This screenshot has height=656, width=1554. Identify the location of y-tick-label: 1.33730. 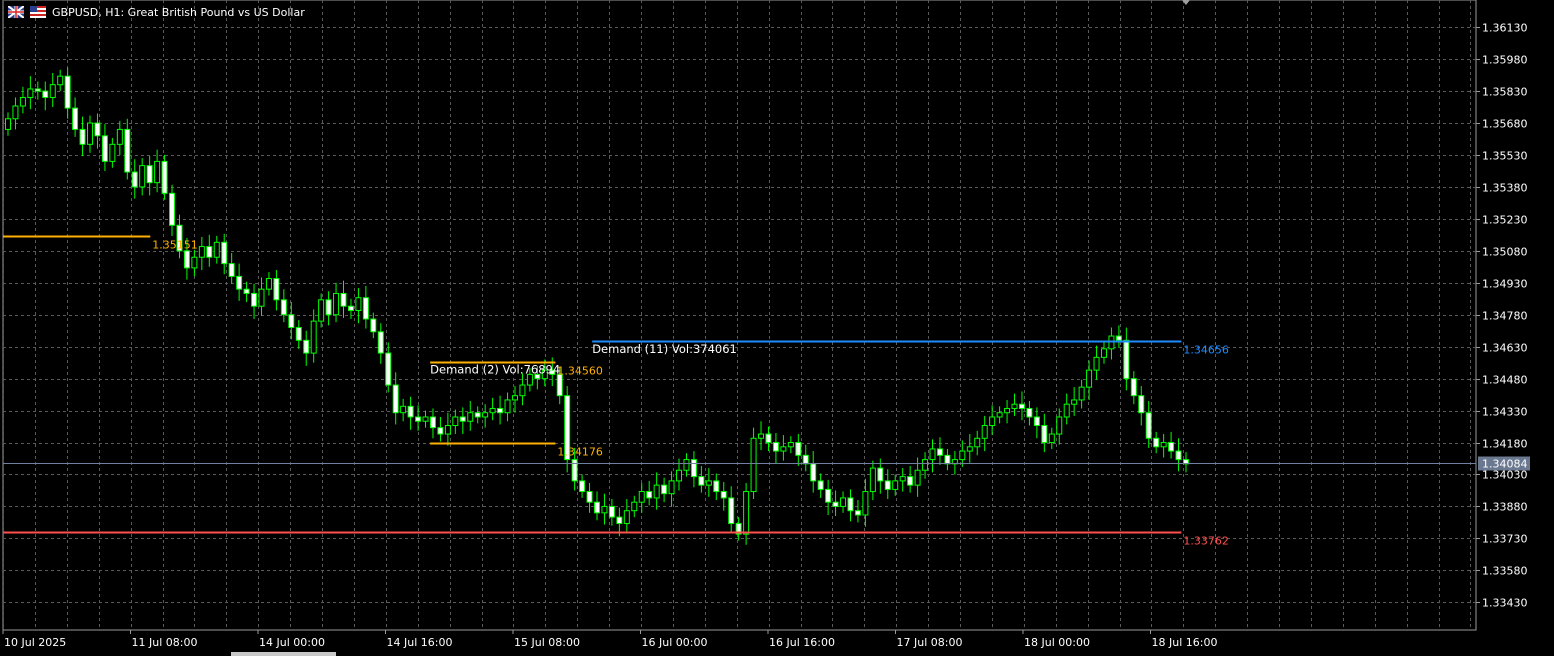
(1505, 539).